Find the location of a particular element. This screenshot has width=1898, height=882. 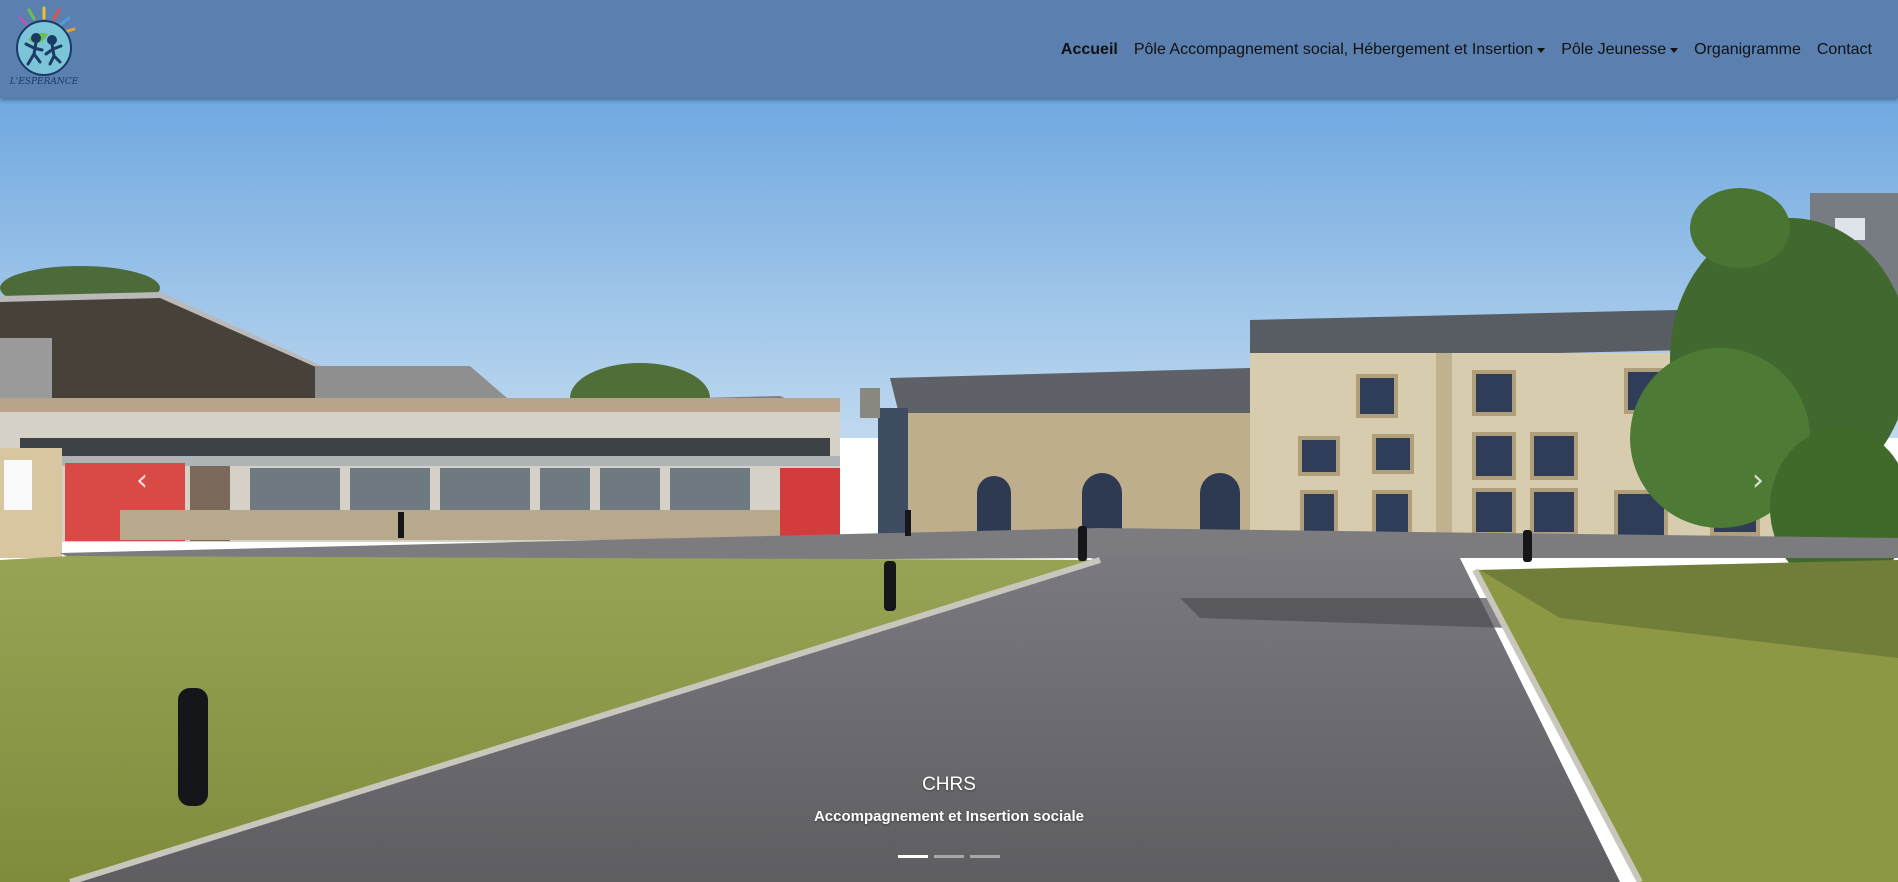

slide-title: CHRS is located at coordinates (949, 784).